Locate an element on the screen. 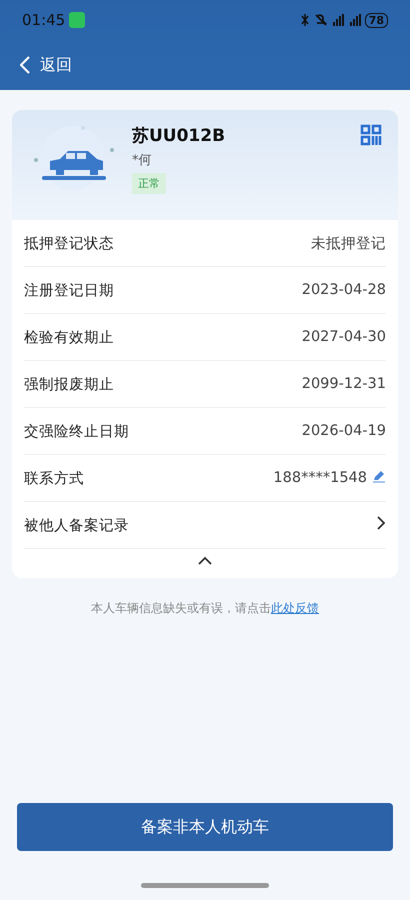 This screenshot has height=900, width=410. field-label: 注册登记日期 is located at coordinates (69, 291).